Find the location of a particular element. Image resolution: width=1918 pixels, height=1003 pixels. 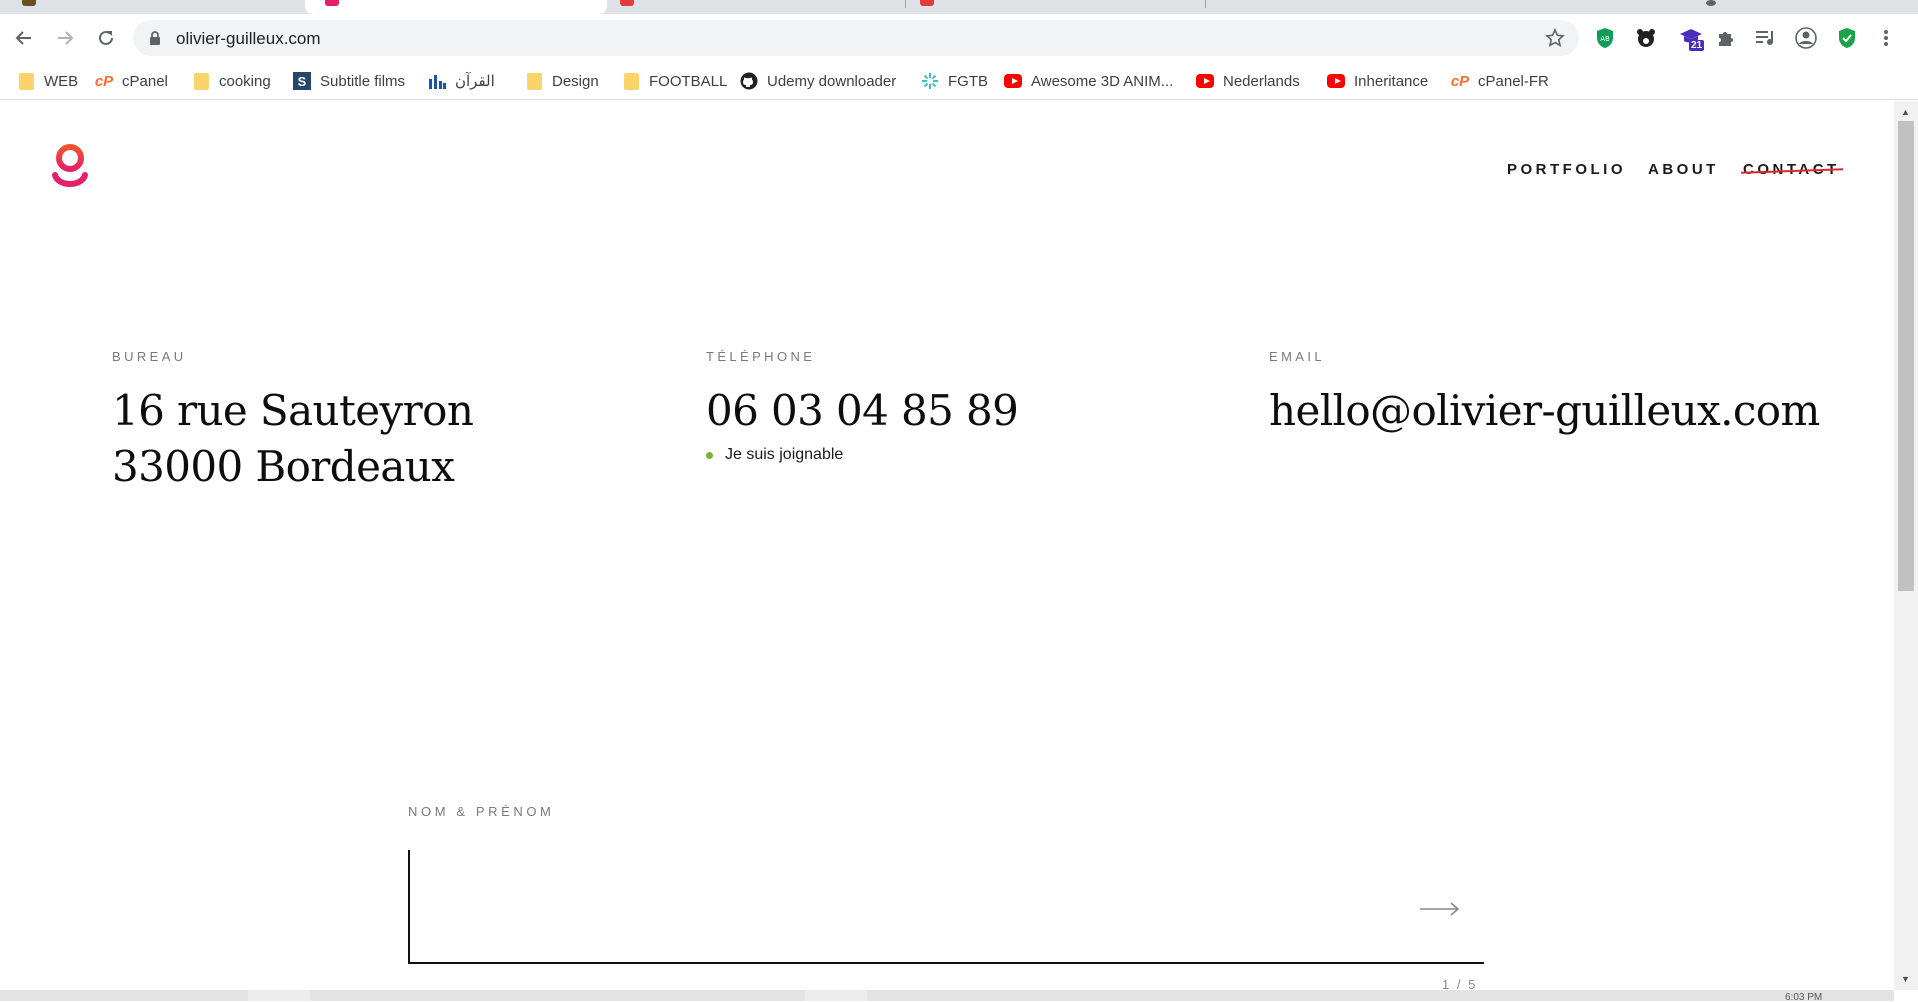

bookmark-label: القرآن is located at coordinates (475, 81).